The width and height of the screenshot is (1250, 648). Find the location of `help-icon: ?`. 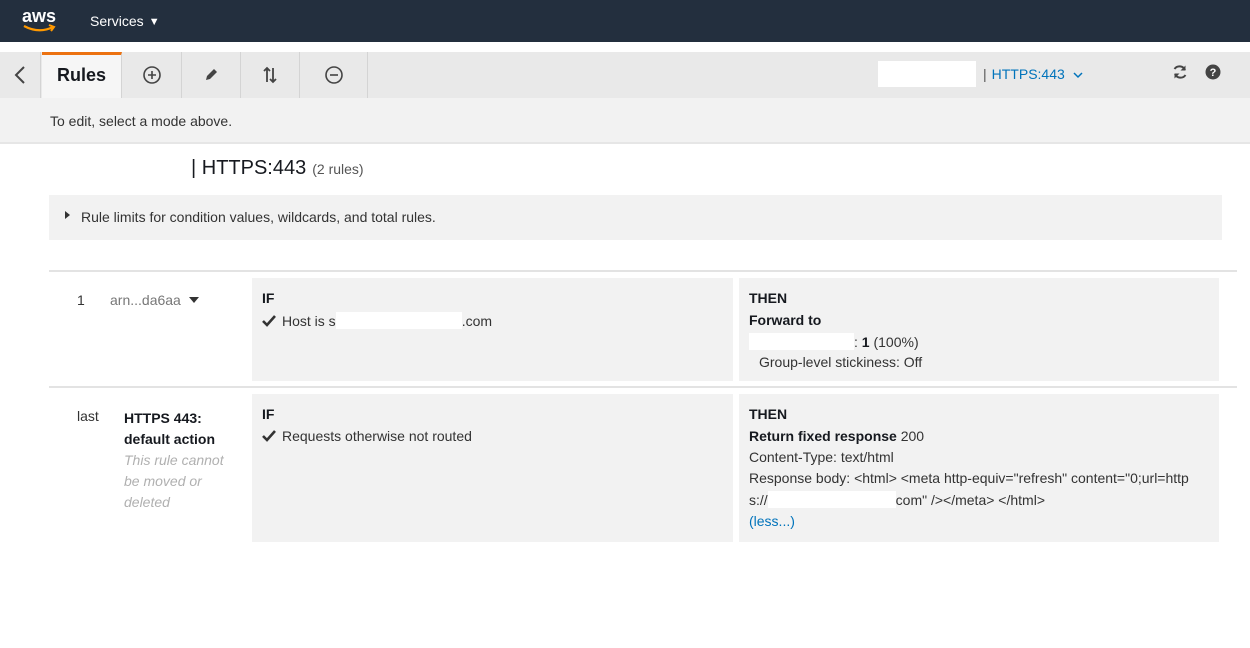

help-icon: ? is located at coordinates (1213, 72).